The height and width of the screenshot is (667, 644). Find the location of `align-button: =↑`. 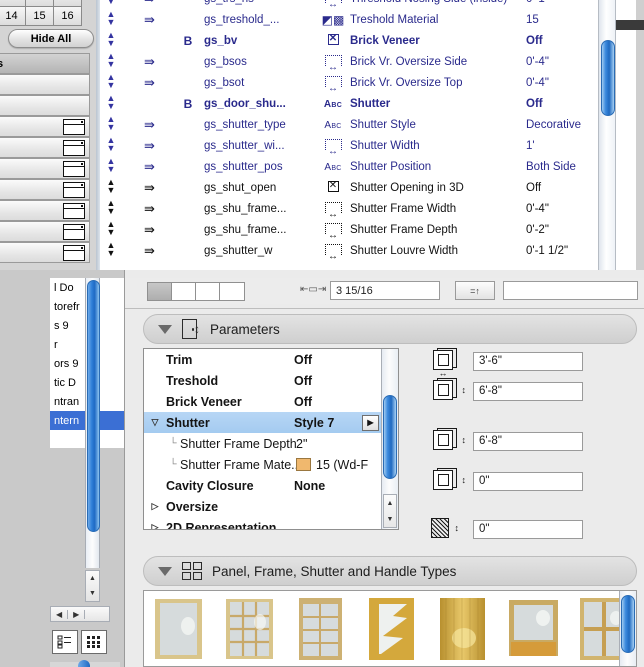

align-button: =↑ is located at coordinates (475, 290).